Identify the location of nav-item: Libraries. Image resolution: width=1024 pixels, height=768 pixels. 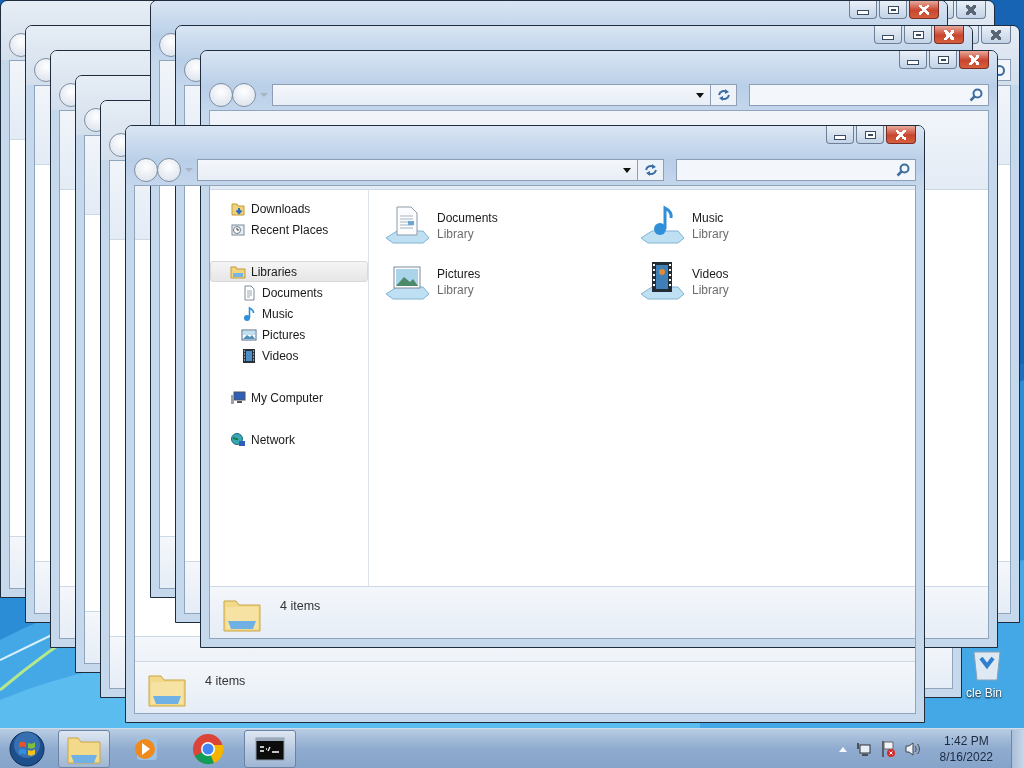
(289, 271).